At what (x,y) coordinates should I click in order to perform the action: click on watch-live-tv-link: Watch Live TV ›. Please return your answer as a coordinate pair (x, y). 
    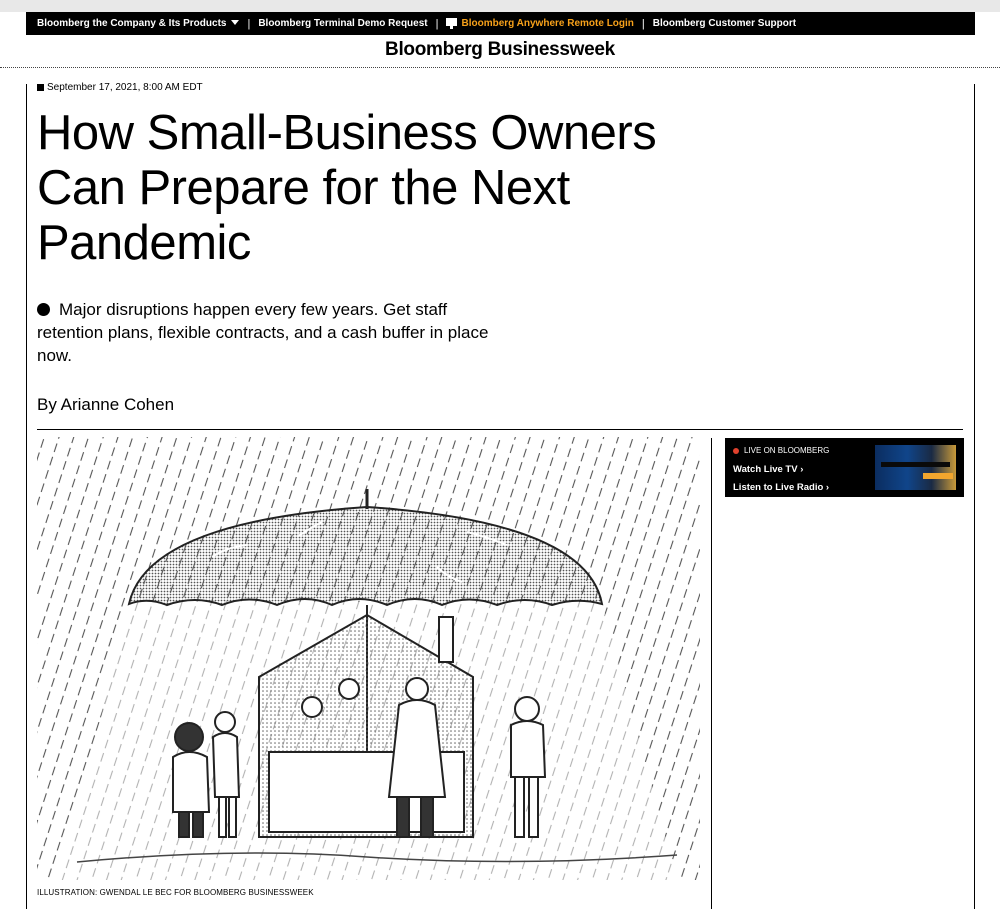
    Looking at the image, I should click on (768, 469).